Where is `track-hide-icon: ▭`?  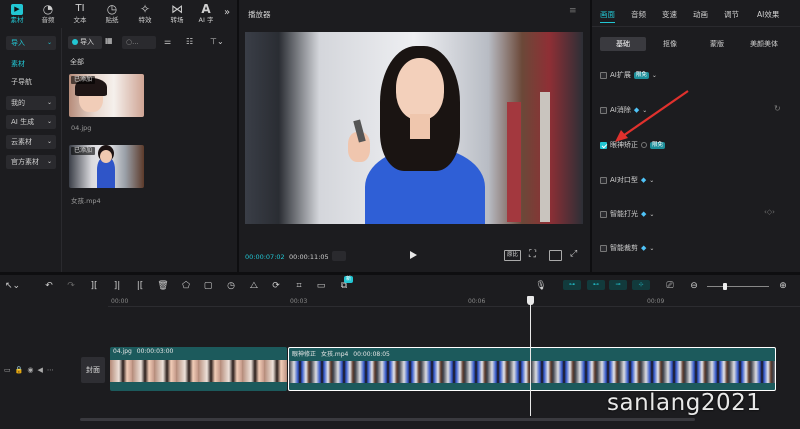 track-hide-icon: ▭ is located at coordinates (9, 370).